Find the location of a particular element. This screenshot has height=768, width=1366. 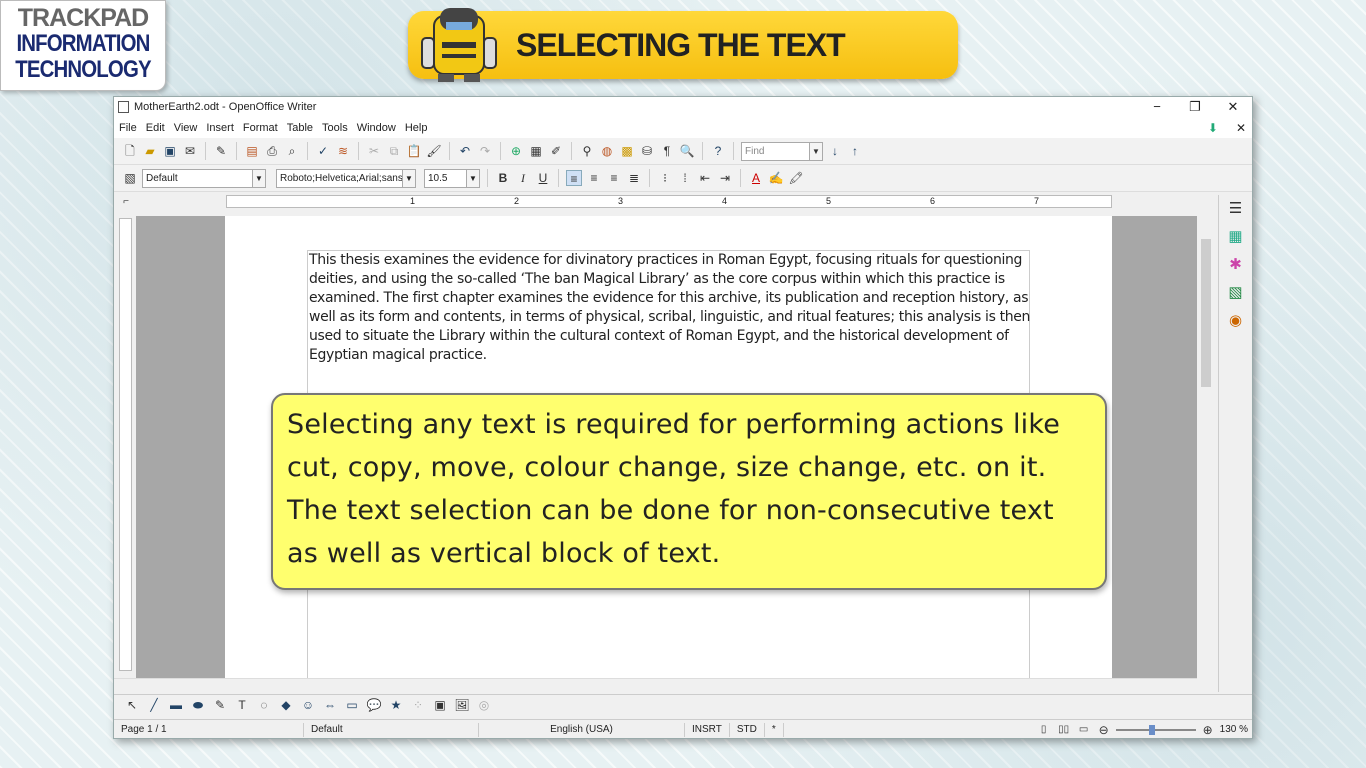

text-icon: T is located at coordinates (242, 705).